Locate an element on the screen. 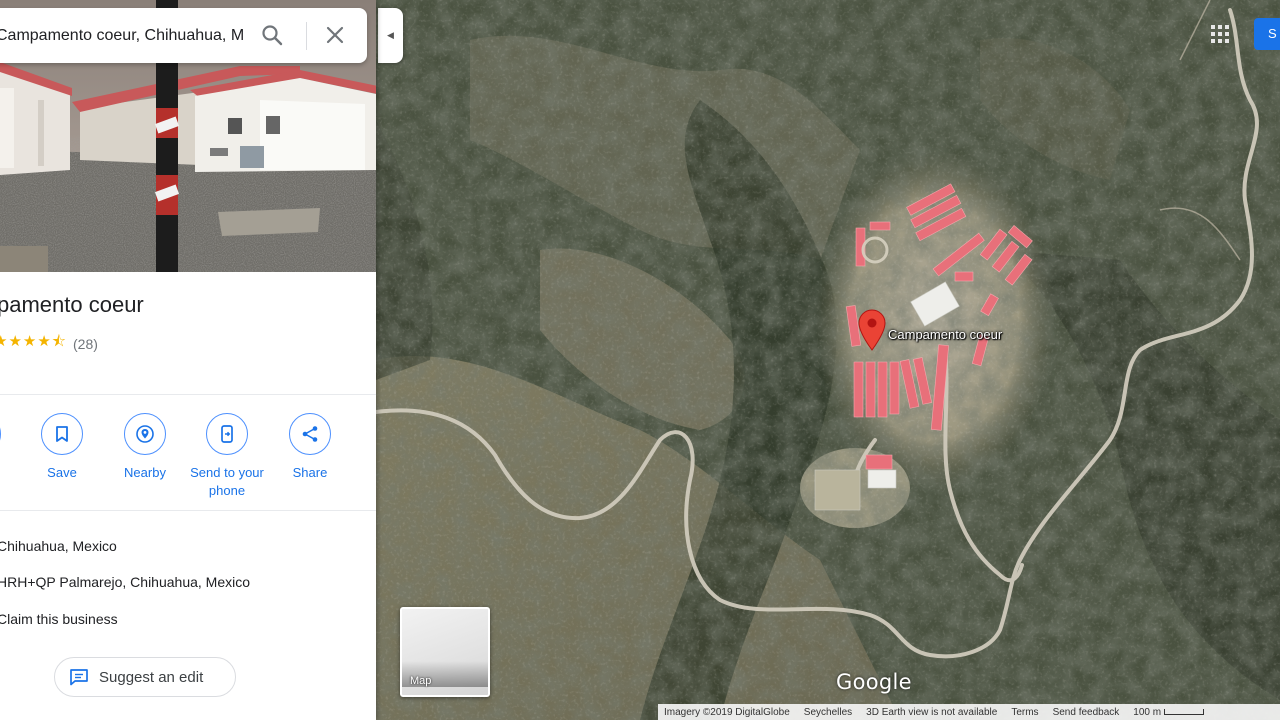  share-label: Share is located at coordinates (310, 472).